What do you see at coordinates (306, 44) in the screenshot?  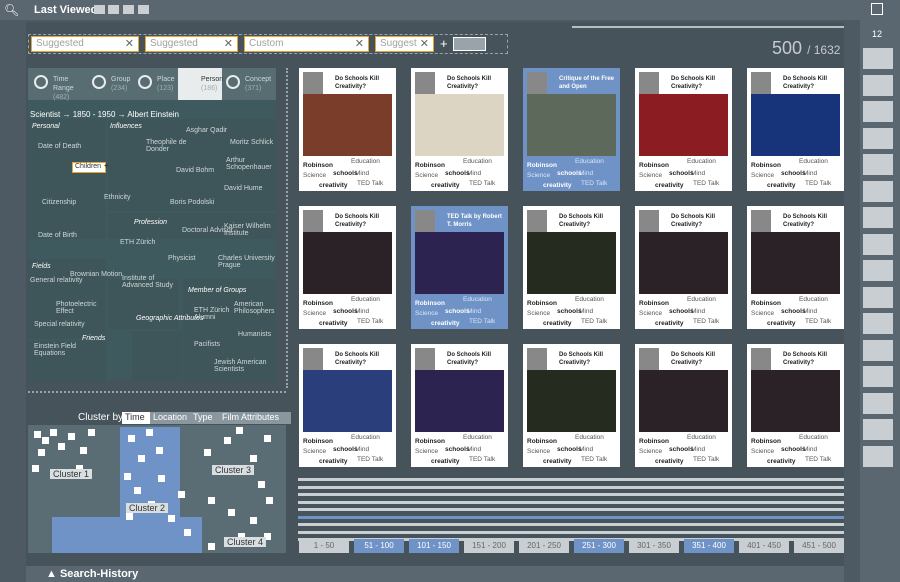 I see `search-field: Custom ✕` at bounding box center [306, 44].